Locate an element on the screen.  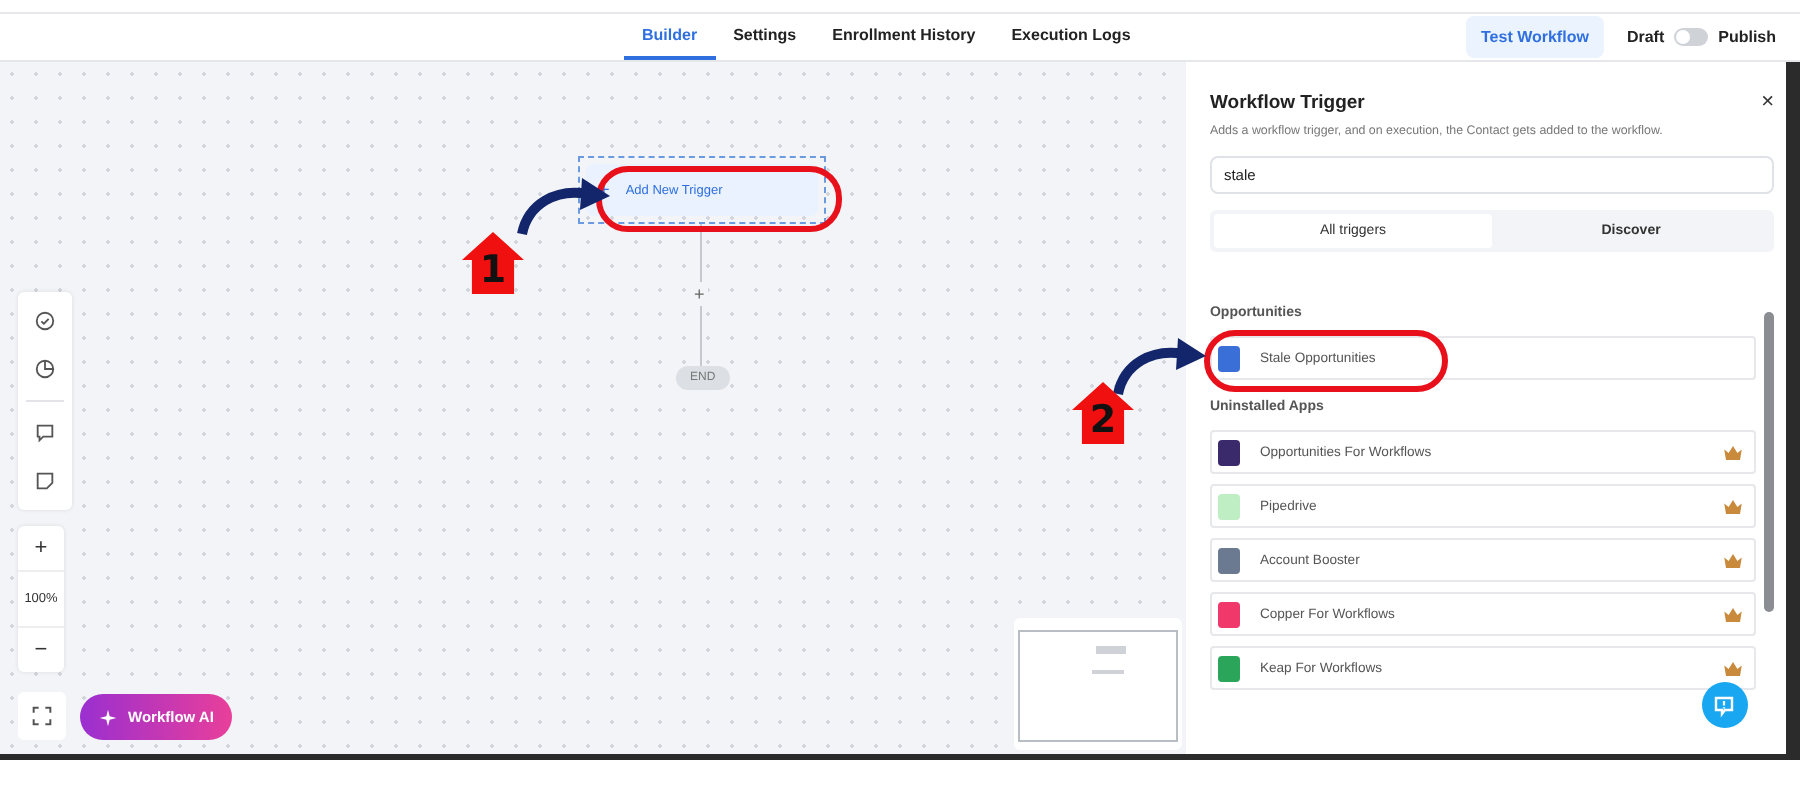
test-workflow-button: Test Workflow is located at coordinates (1535, 37).